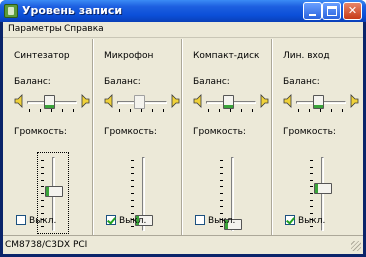 The width and height of the screenshot is (366, 257). What do you see at coordinates (183, 244) in the screenshot?
I see `status-bar: CM8738/C3DX PCI` at bounding box center [183, 244].